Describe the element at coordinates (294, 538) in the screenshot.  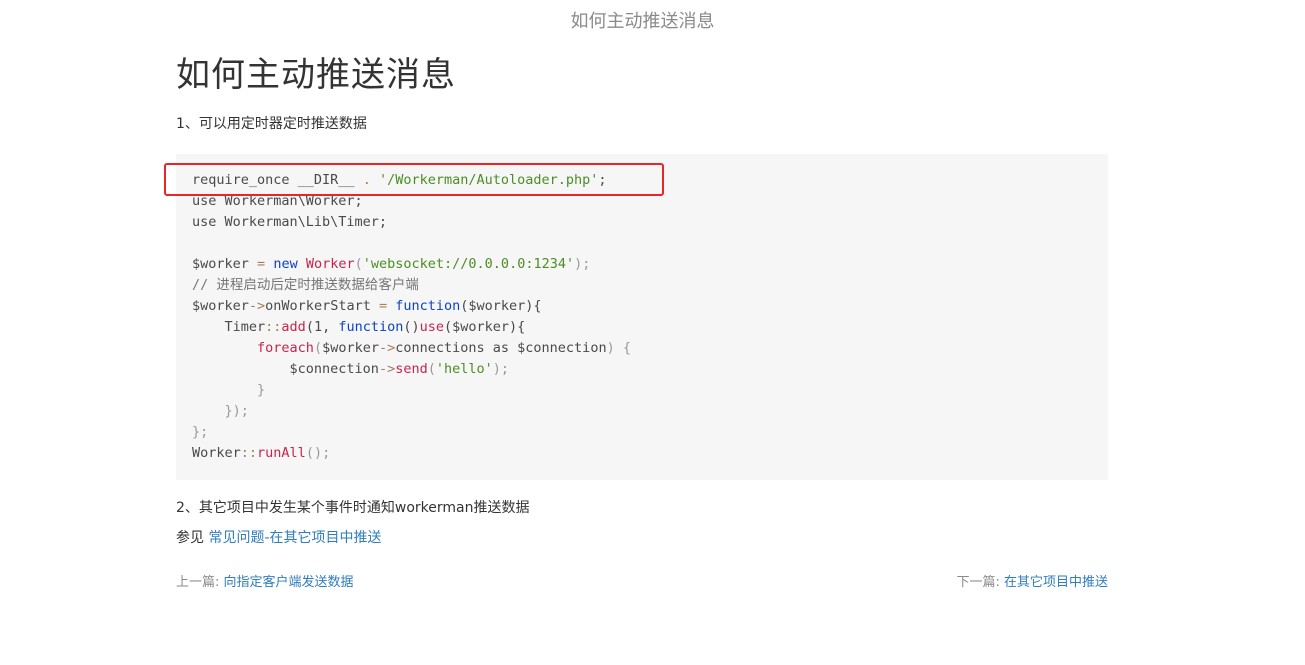
I see `faq-push-from-other-project-link: 常见问题-在其它项目中推送` at that location.